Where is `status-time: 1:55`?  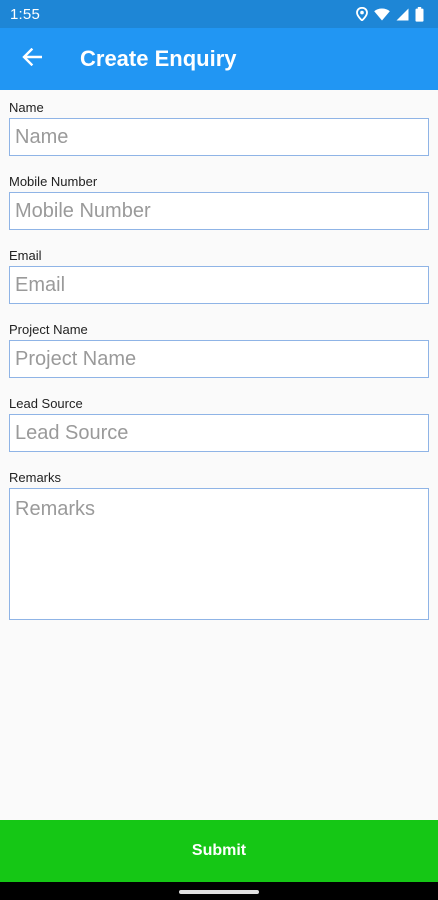
status-time: 1:55 is located at coordinates (25, 14).